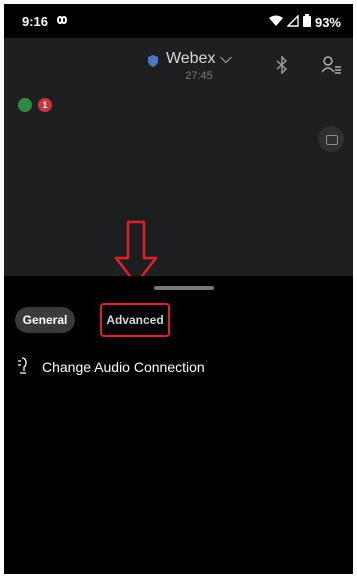  Describe the element at coordinates (135, 320) in the screenshot. I see `tab-advanced: Advanced` at that location.